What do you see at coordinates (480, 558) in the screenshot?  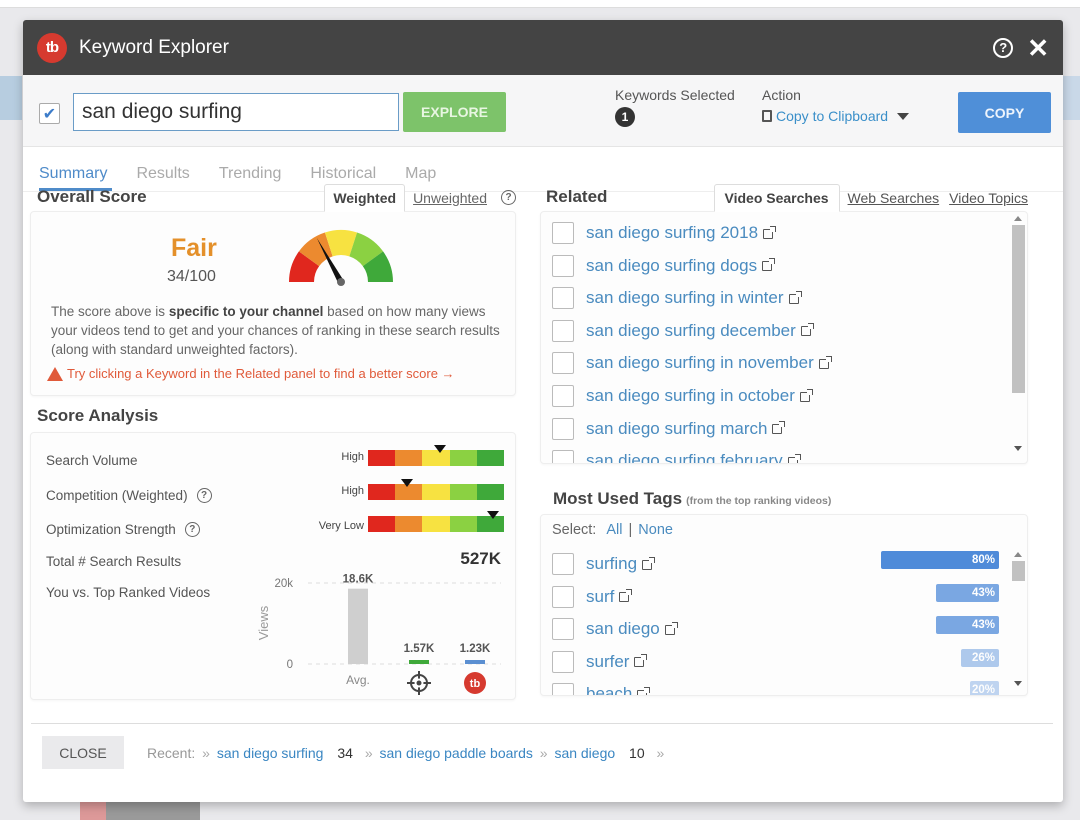 I see `total-results-value: 527K` at bounding box center [480, 558].